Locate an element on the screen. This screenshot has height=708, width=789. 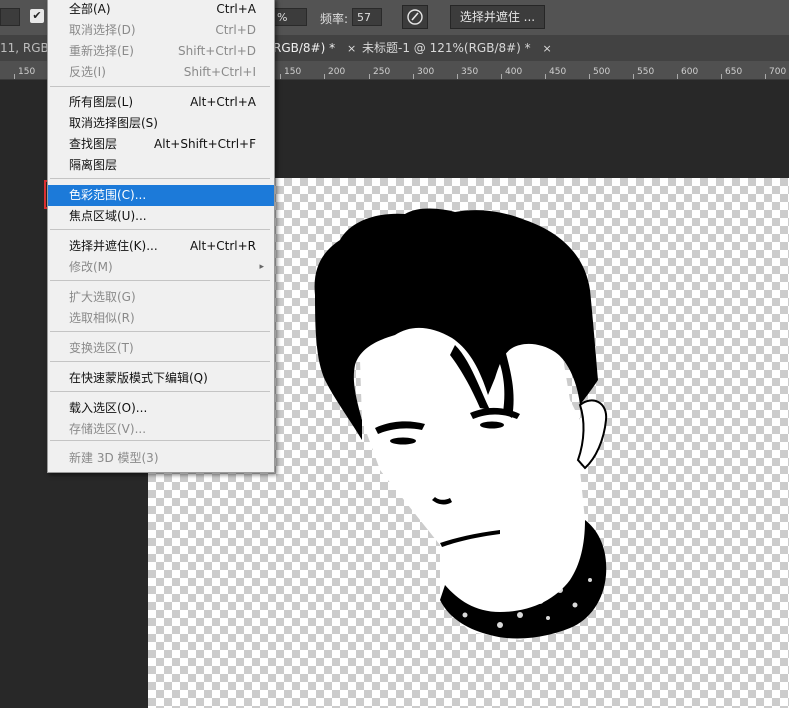
menu-item: 全部(A) Ctrl+A is located at coordinates (161, 10).